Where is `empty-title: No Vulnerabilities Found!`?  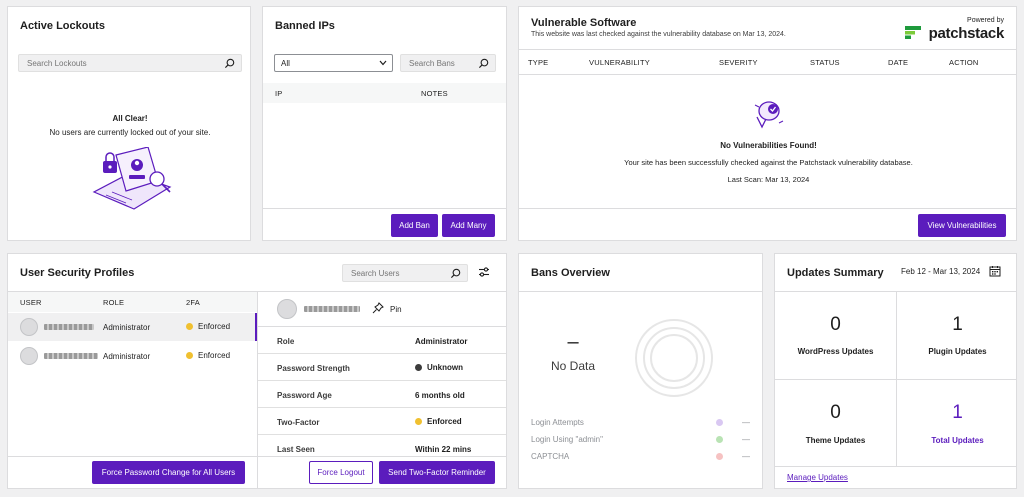
empty-title: No Vulnerabilities Found! is located at coordinates (768, 145).